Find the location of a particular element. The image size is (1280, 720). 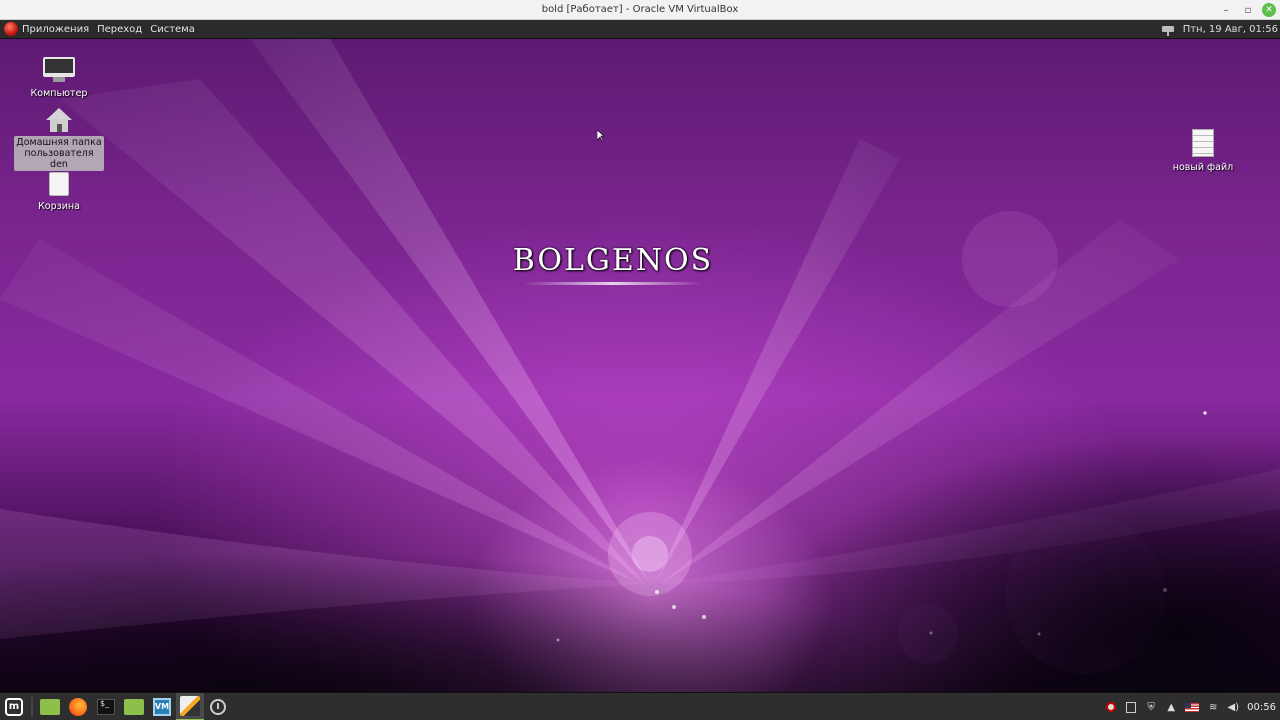

terminal-icon: $_ is located at coordinates (106, 706).